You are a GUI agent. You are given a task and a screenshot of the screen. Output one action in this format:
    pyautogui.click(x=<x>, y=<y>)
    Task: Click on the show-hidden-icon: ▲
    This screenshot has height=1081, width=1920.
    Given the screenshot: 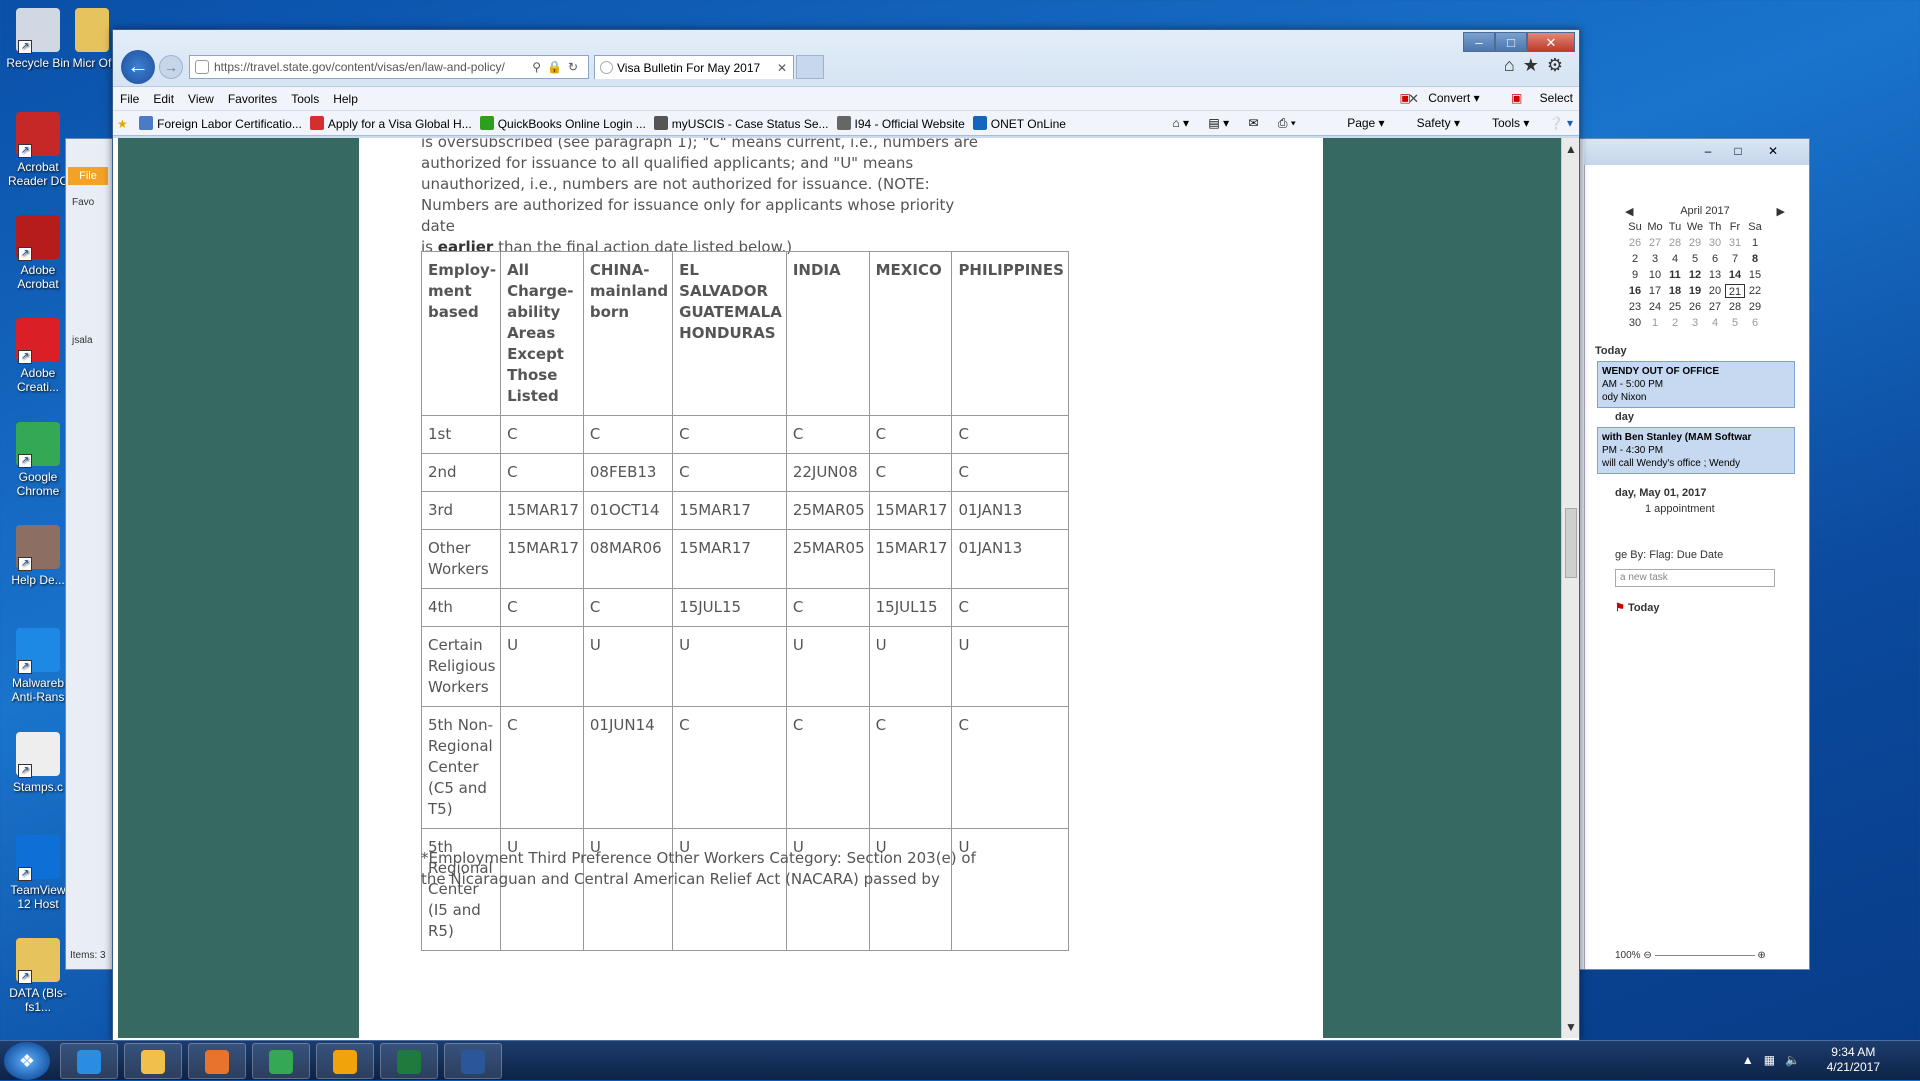 What is the action you would take?
    pyautogui.click(x=1753, y=1060)
    